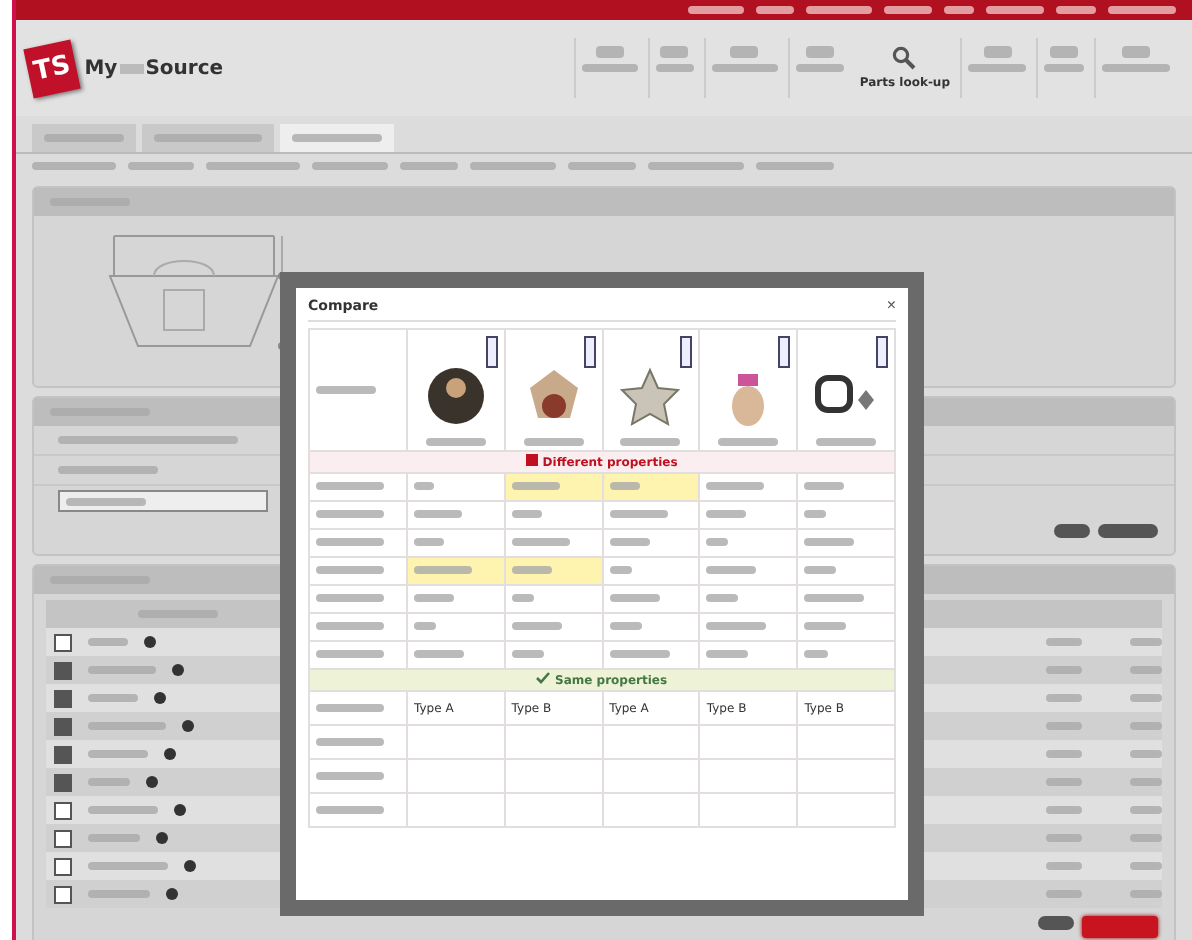  I want to click on warning-icon, so click(532, 460).